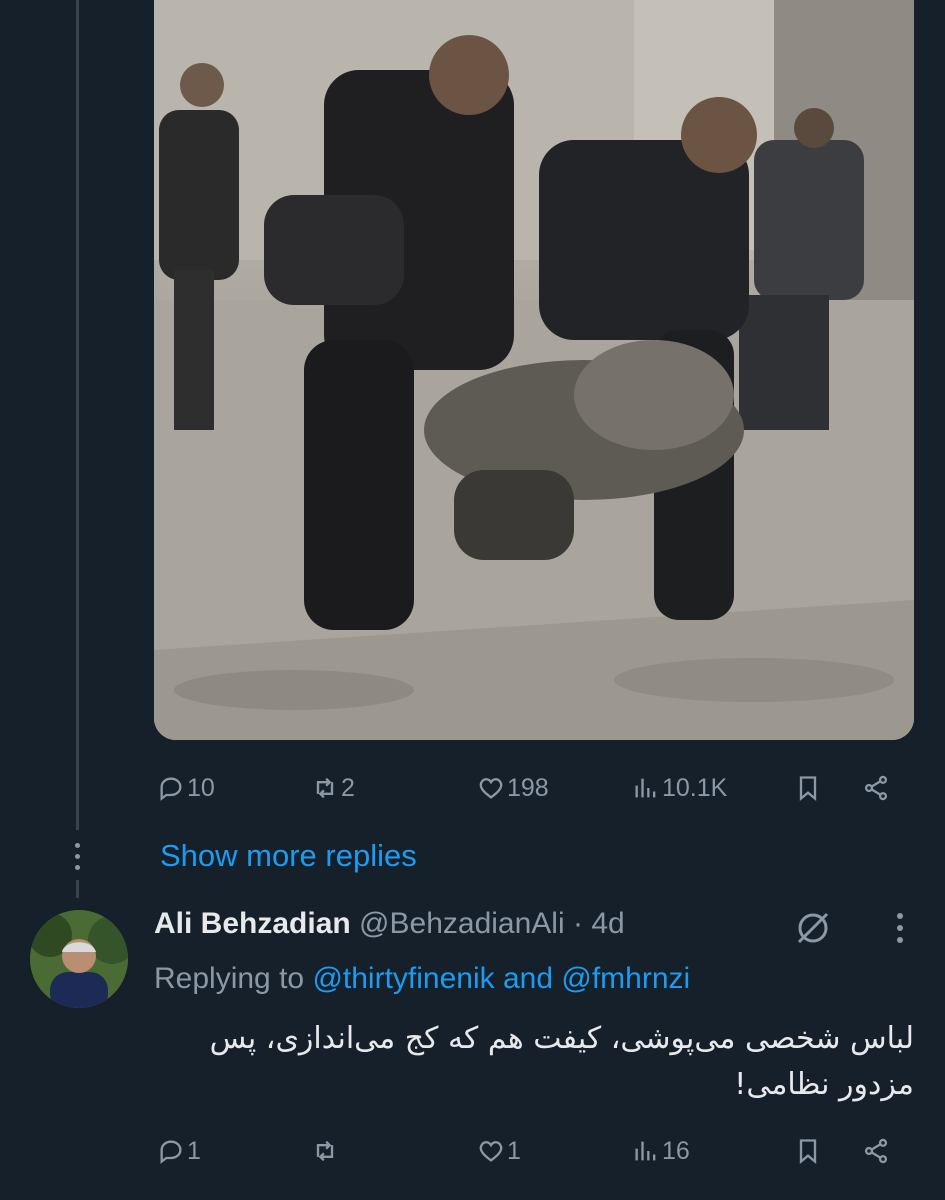 This screenshot has height=1200, width=945. I want to click on retweet-button, so click(326, 1151).